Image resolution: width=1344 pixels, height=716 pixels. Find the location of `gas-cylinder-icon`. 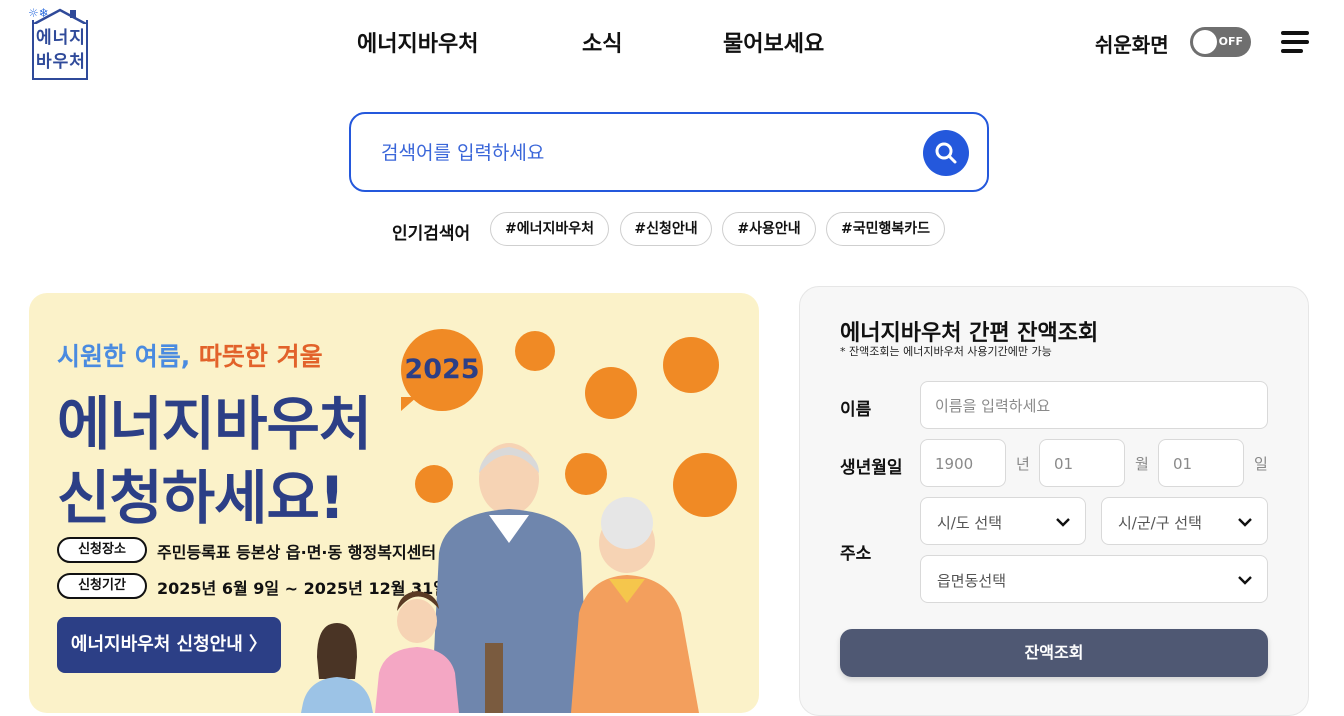

gas-cylinder-icon is located at coordinates (535, 351).